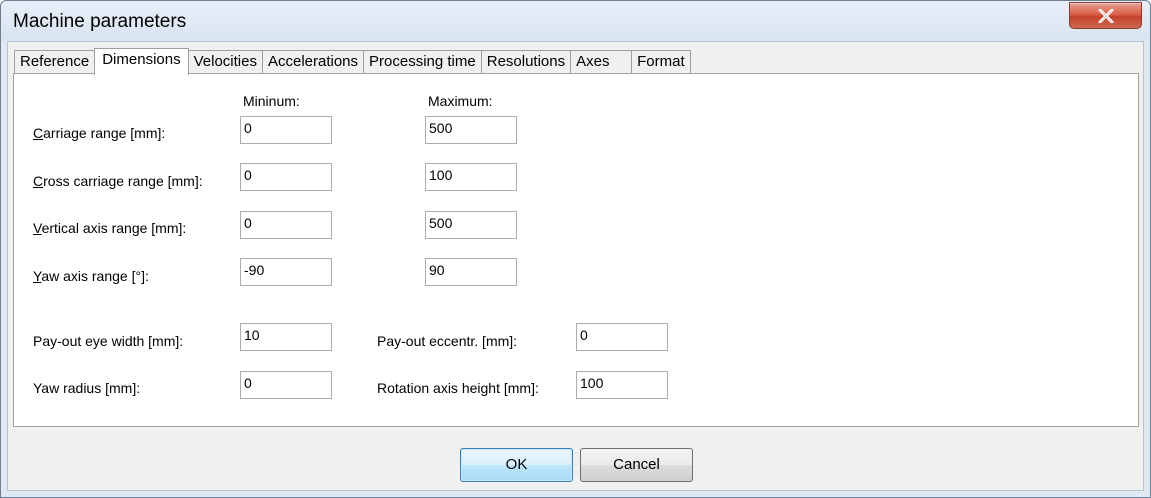 This screenshot has width=1151, height=498. I want to click on tab-dimensions: Dimensions, so click(141, 61).